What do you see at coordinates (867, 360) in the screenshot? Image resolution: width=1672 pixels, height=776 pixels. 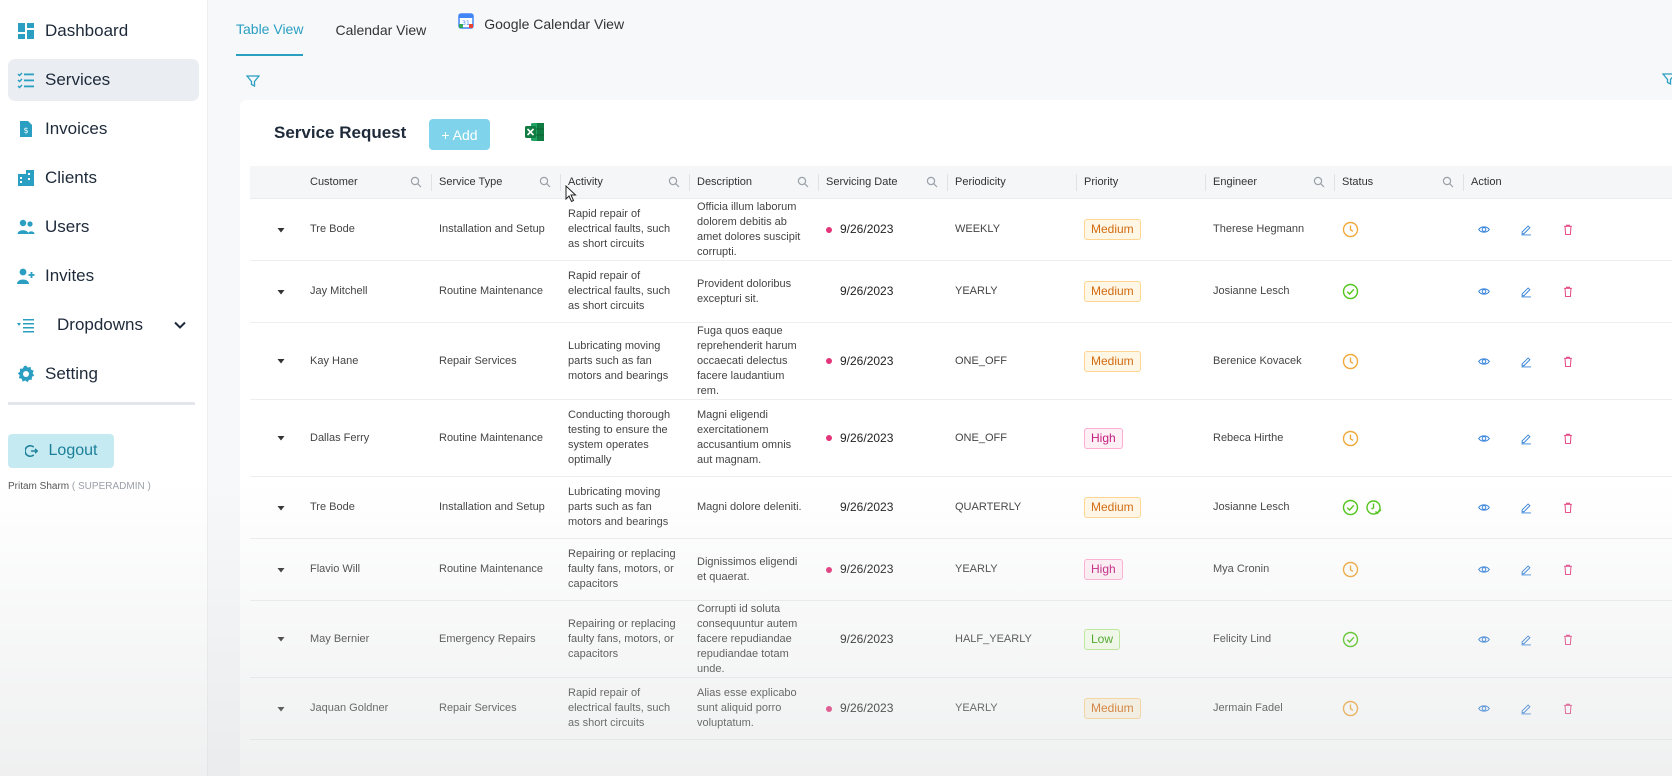 I see `servicing-date-text: 9/26/2023` at bounding box center [867, 360].